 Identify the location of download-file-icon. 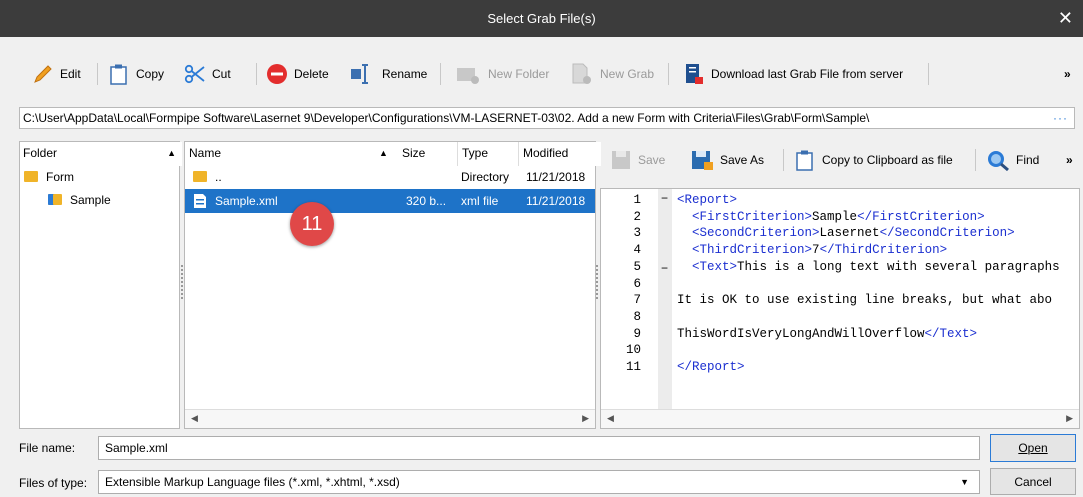
(694, 74).